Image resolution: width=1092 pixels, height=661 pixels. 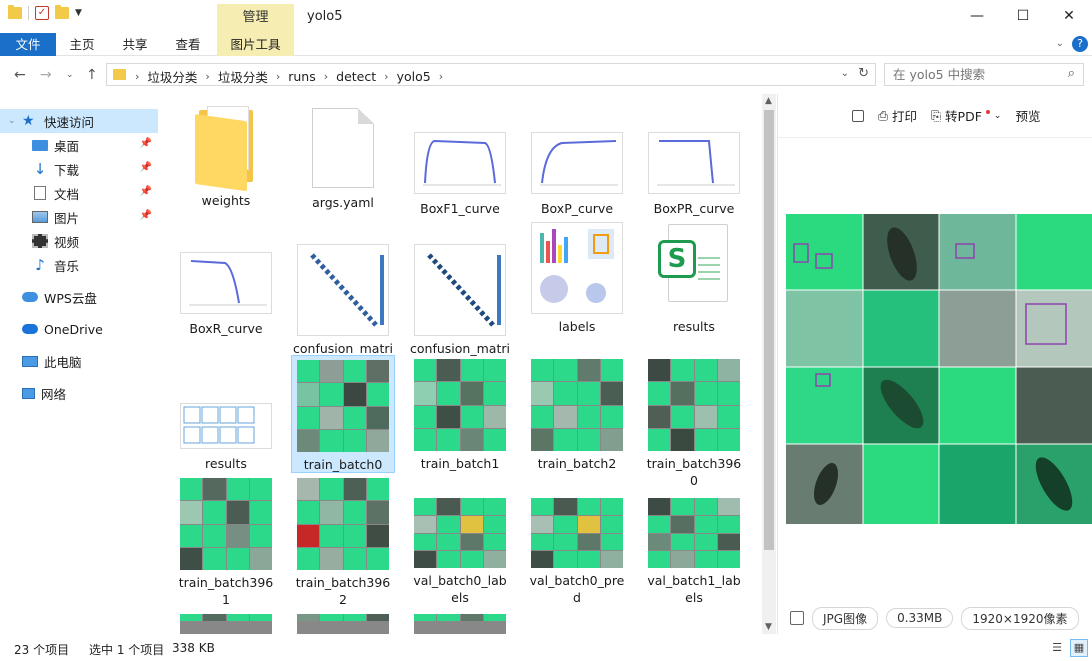 What do you see at coordinates (20, 75) in the screenshot?
I see `back-arrow-icon: ←` at bounding box center [20, 75].